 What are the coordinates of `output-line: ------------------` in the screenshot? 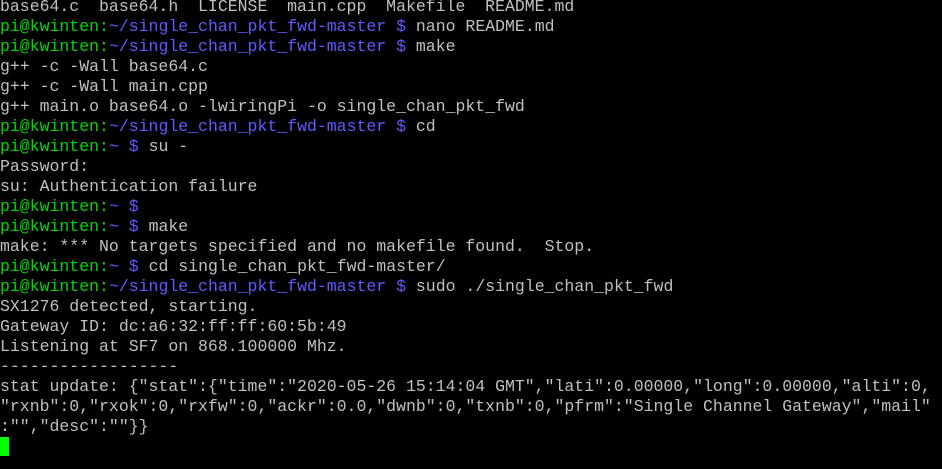 It's located at (89, 366).